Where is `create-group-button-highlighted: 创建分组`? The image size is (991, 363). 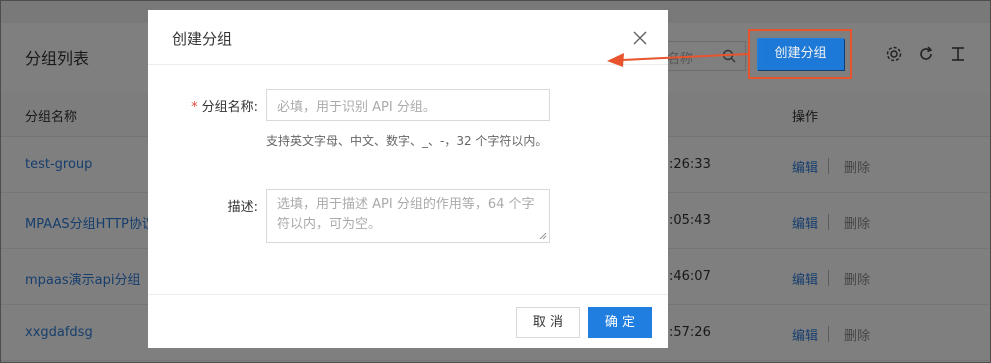
create-group-button-highlighted: 创建分组 is located at coordinates (800, 54).